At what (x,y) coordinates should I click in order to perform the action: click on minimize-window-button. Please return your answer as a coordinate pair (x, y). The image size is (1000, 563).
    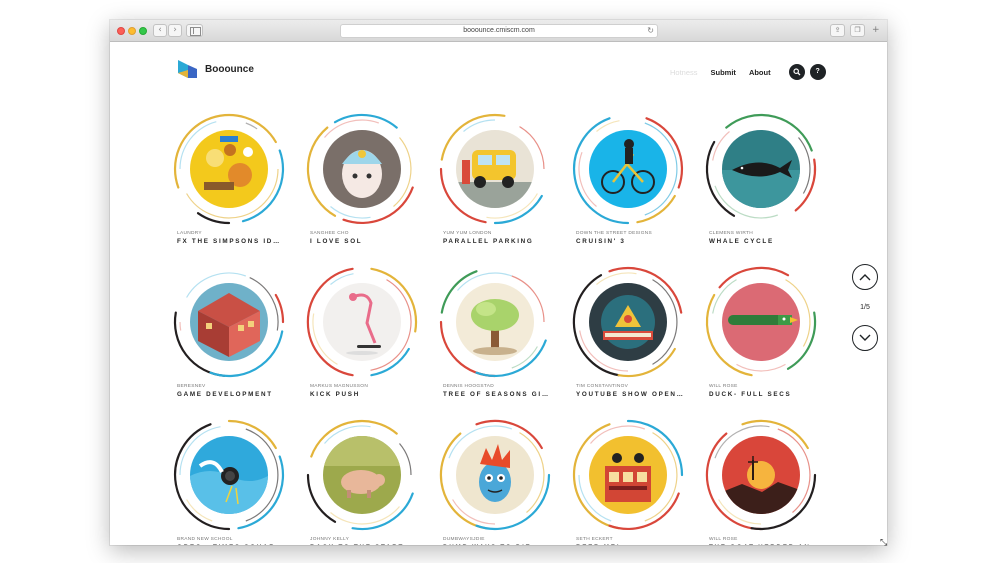
    Looking at the image, I should click on (132, 31).